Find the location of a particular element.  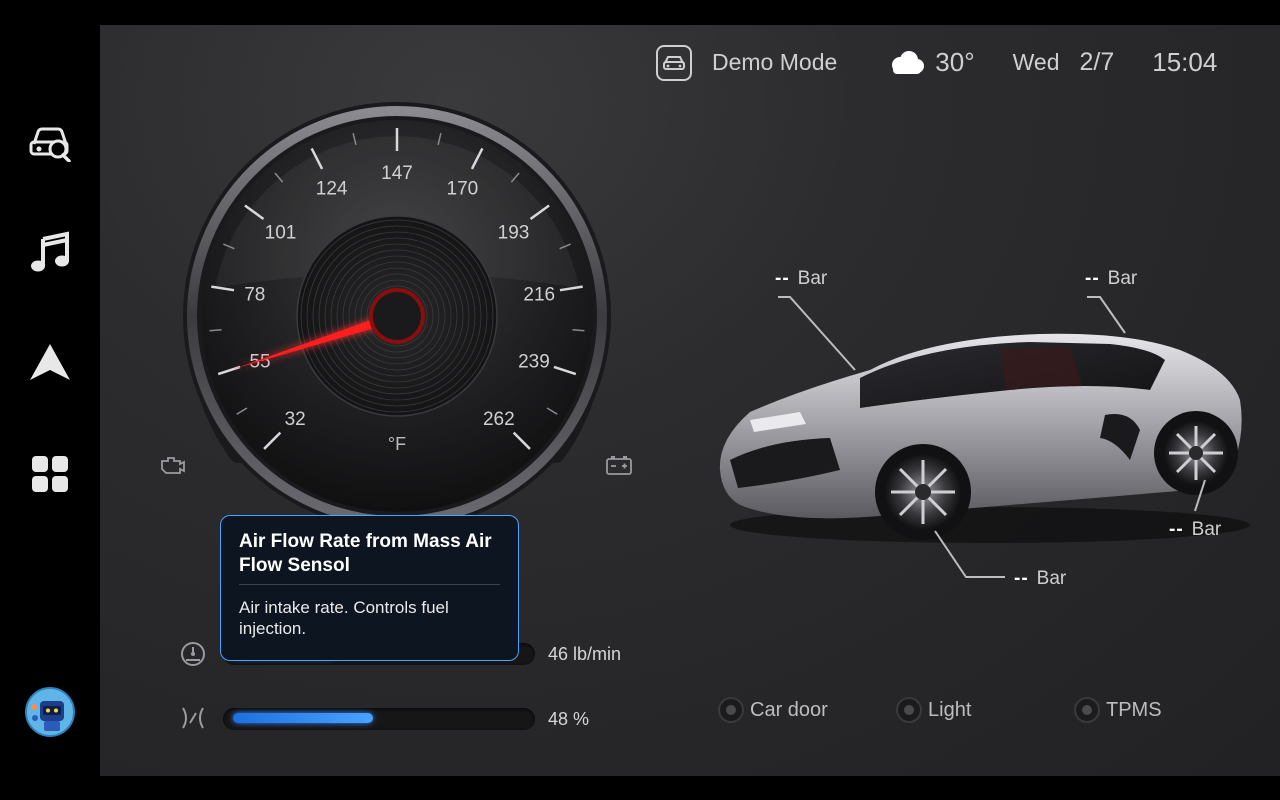

light-indicator: Light is located at coordinates (933, 710).